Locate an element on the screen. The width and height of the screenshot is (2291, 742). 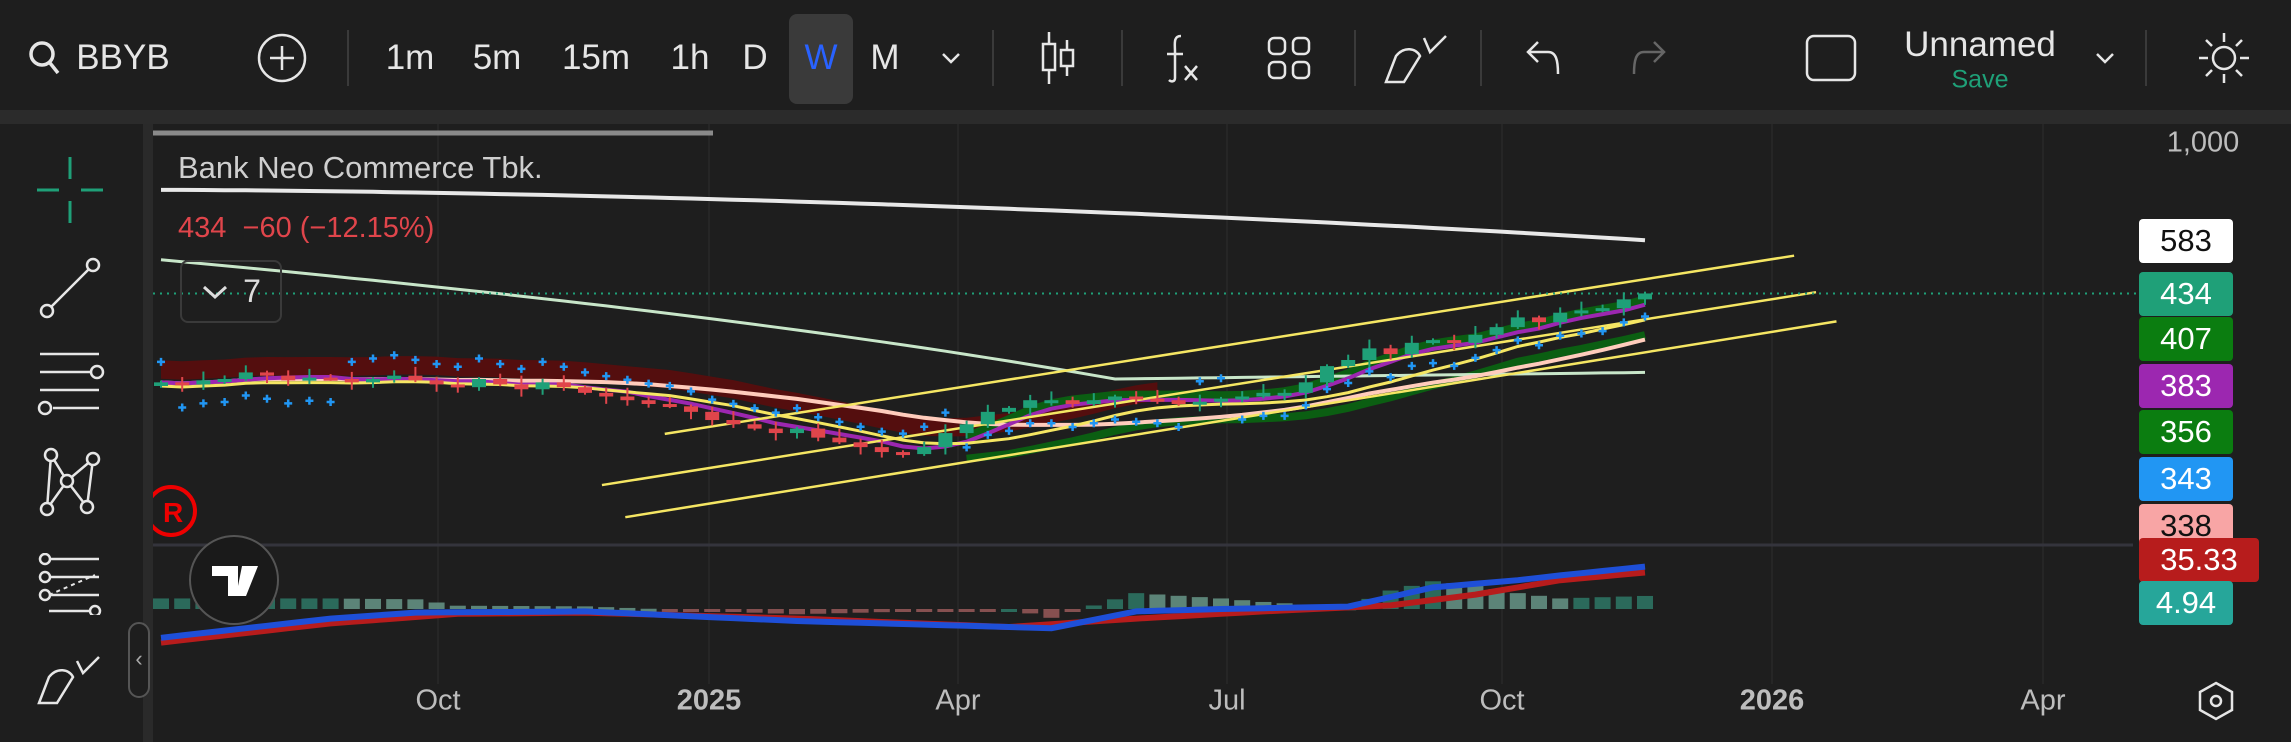
interval-1m: 1m is located at coordinates (410, 58).